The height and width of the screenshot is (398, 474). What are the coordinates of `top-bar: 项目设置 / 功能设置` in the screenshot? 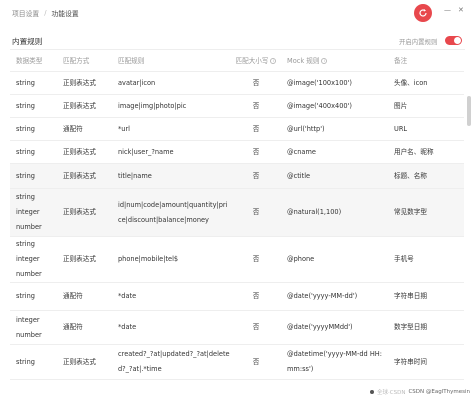 It's located at (237, 13).